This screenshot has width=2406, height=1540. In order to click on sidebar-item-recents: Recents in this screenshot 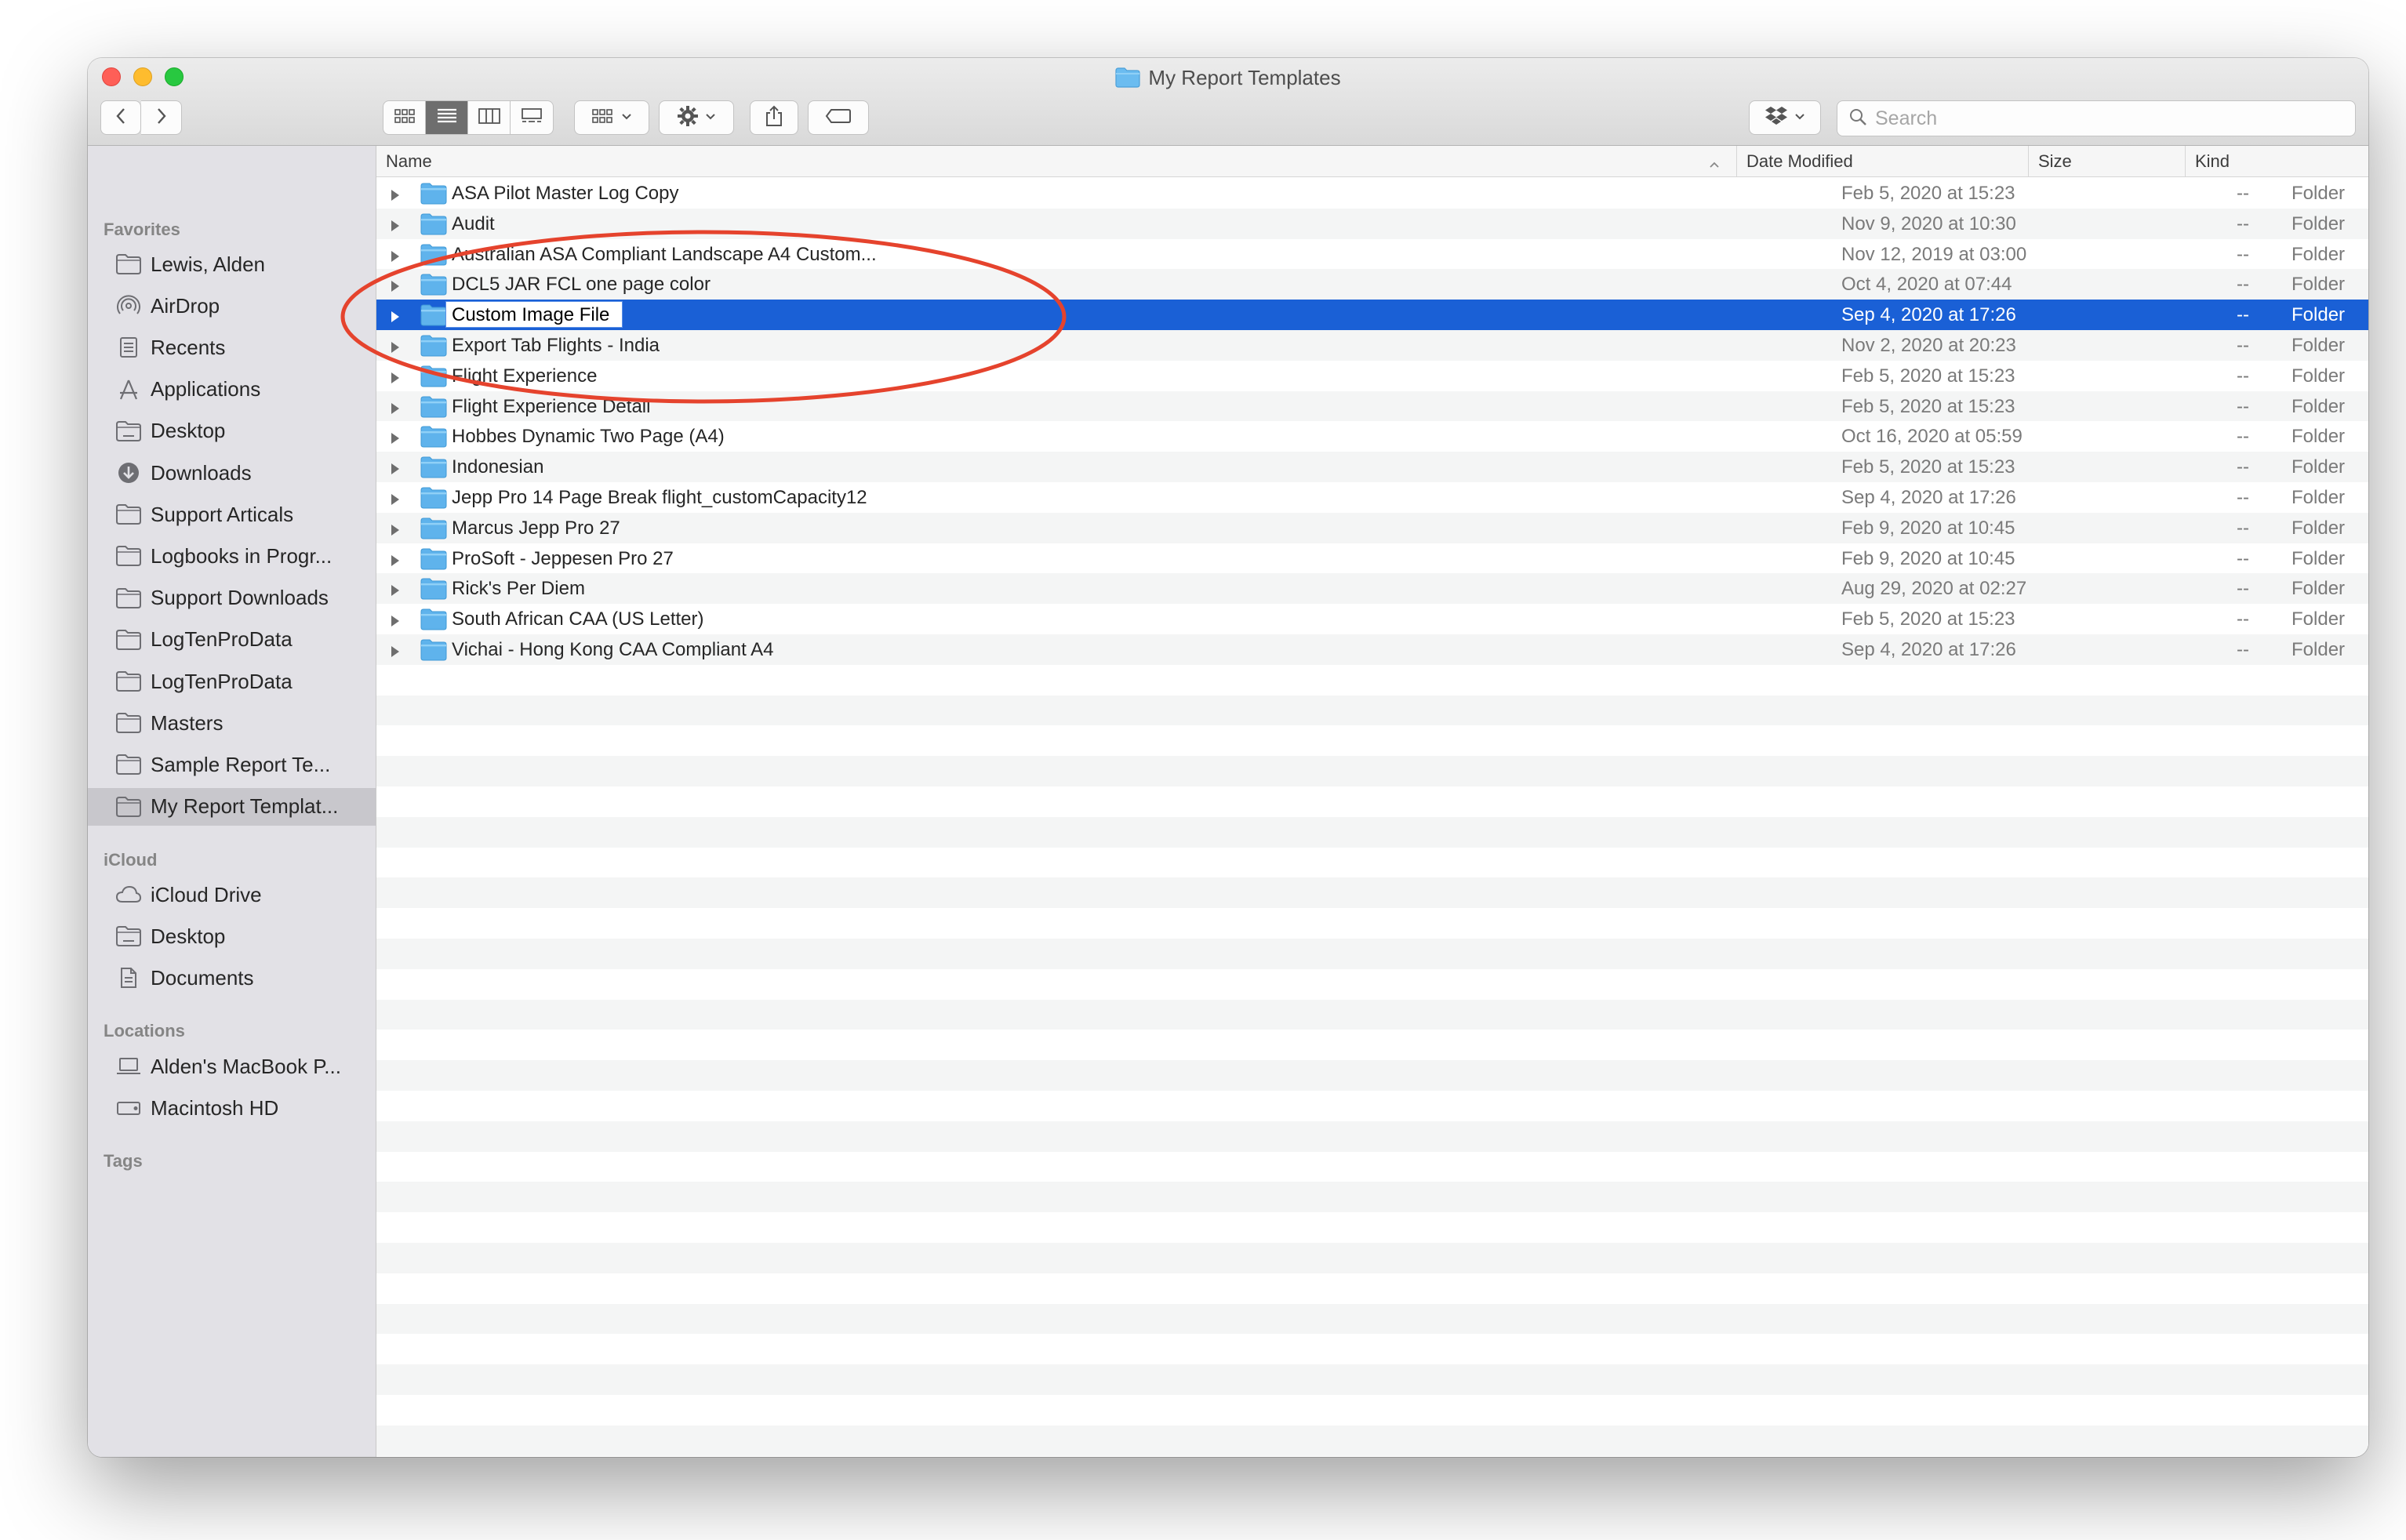, I will do `click(232, 347)`.